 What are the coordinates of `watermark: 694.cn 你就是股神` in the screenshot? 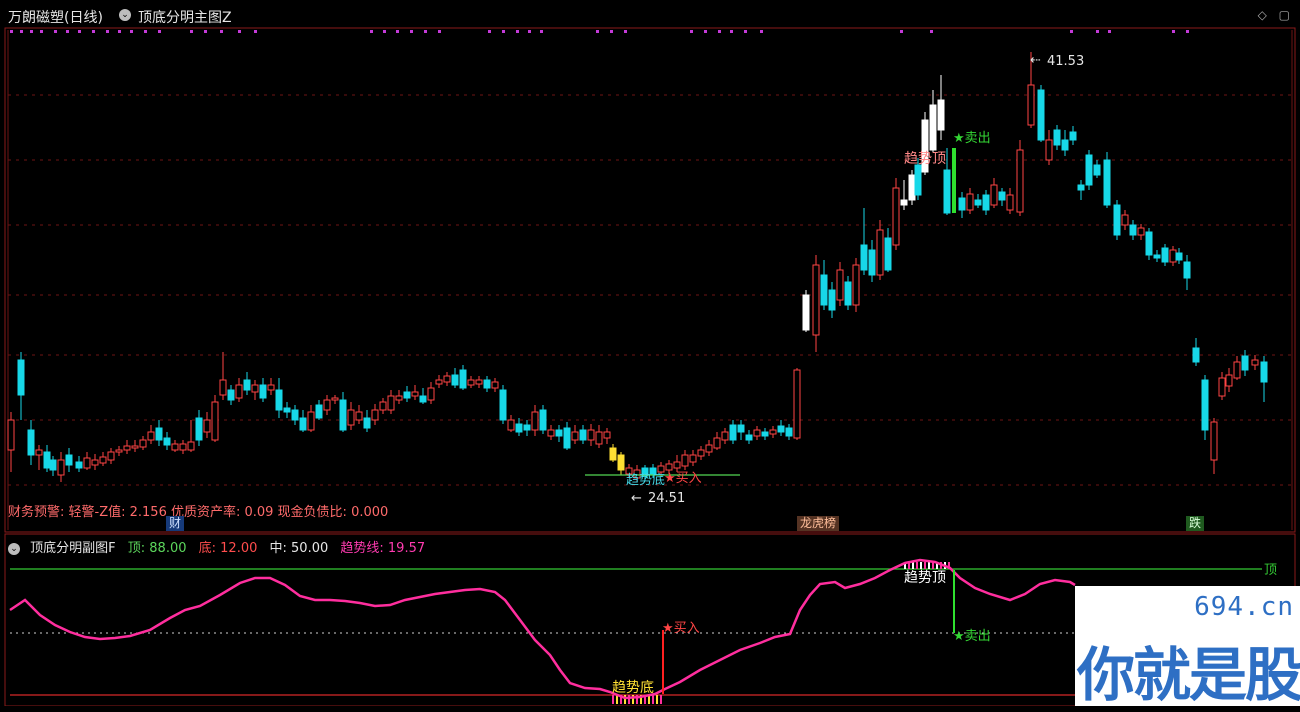 It's located at (1187, 647).